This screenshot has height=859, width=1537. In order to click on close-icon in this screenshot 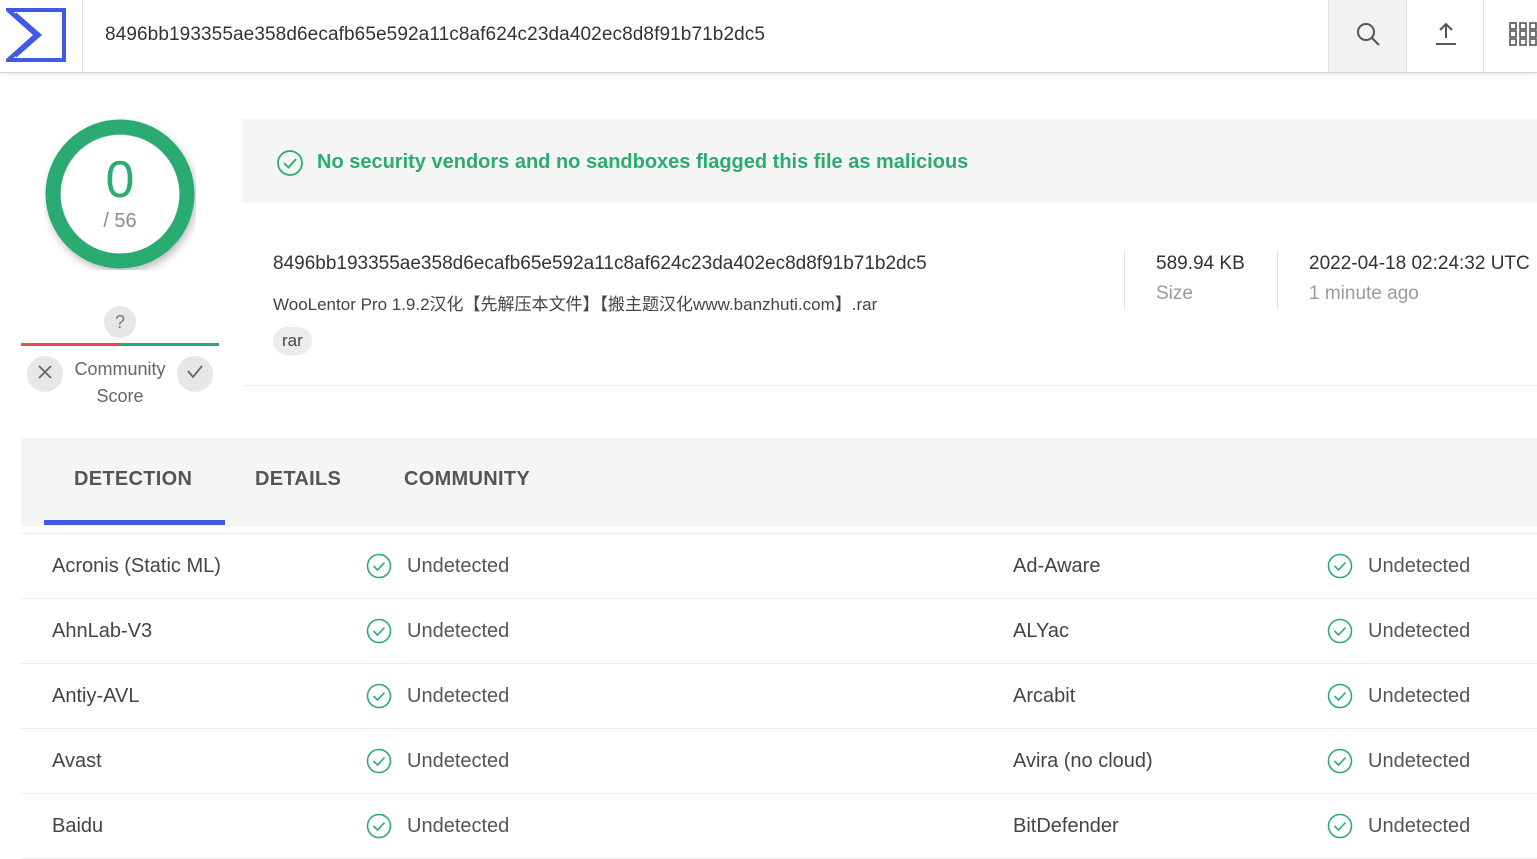, I will do `click(45, 374)`.